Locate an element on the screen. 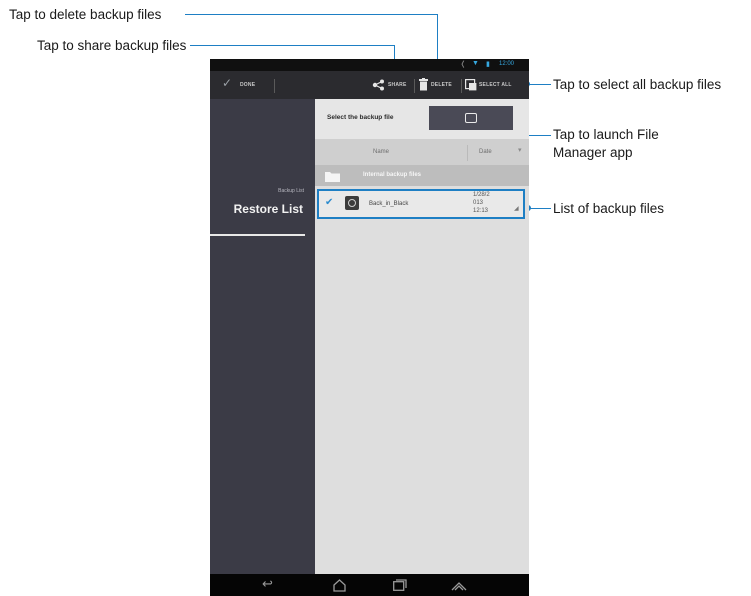  folder-label: Internal backup files is located at coordinates (392, 175).